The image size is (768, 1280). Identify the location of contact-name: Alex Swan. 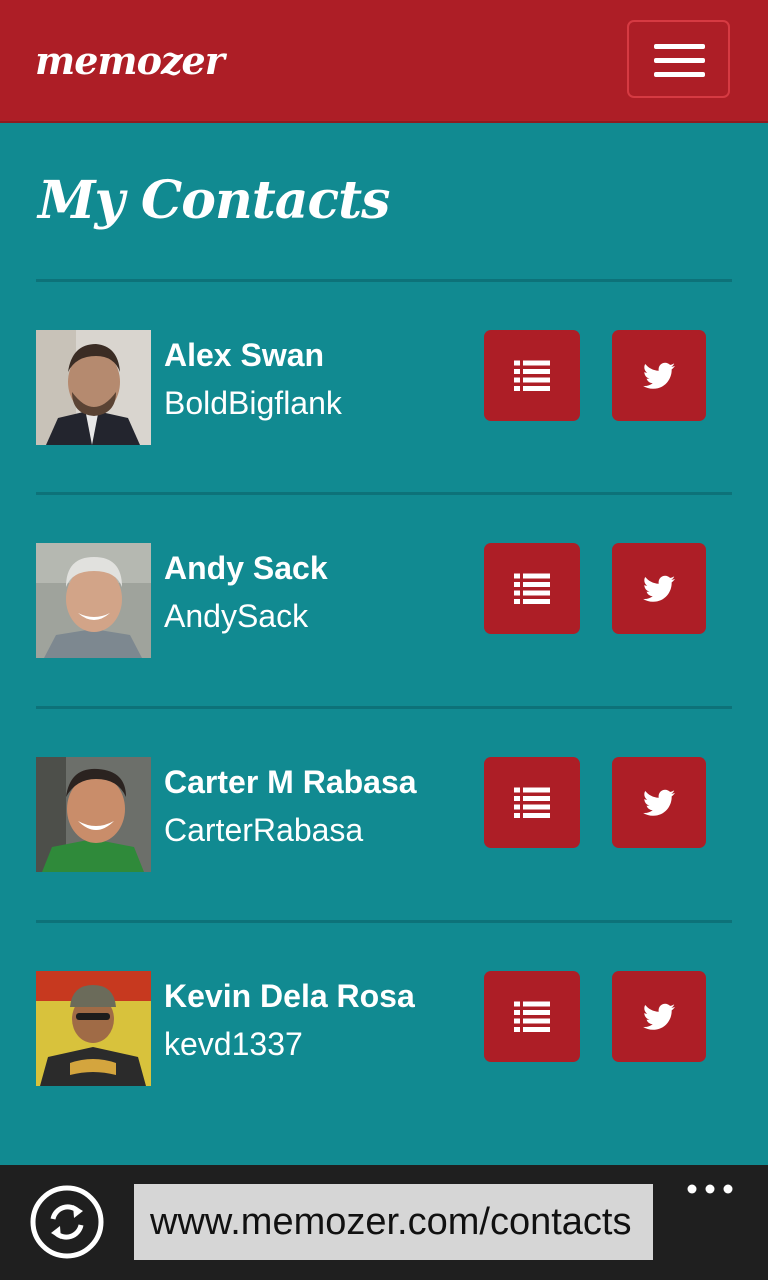
(244, 355).